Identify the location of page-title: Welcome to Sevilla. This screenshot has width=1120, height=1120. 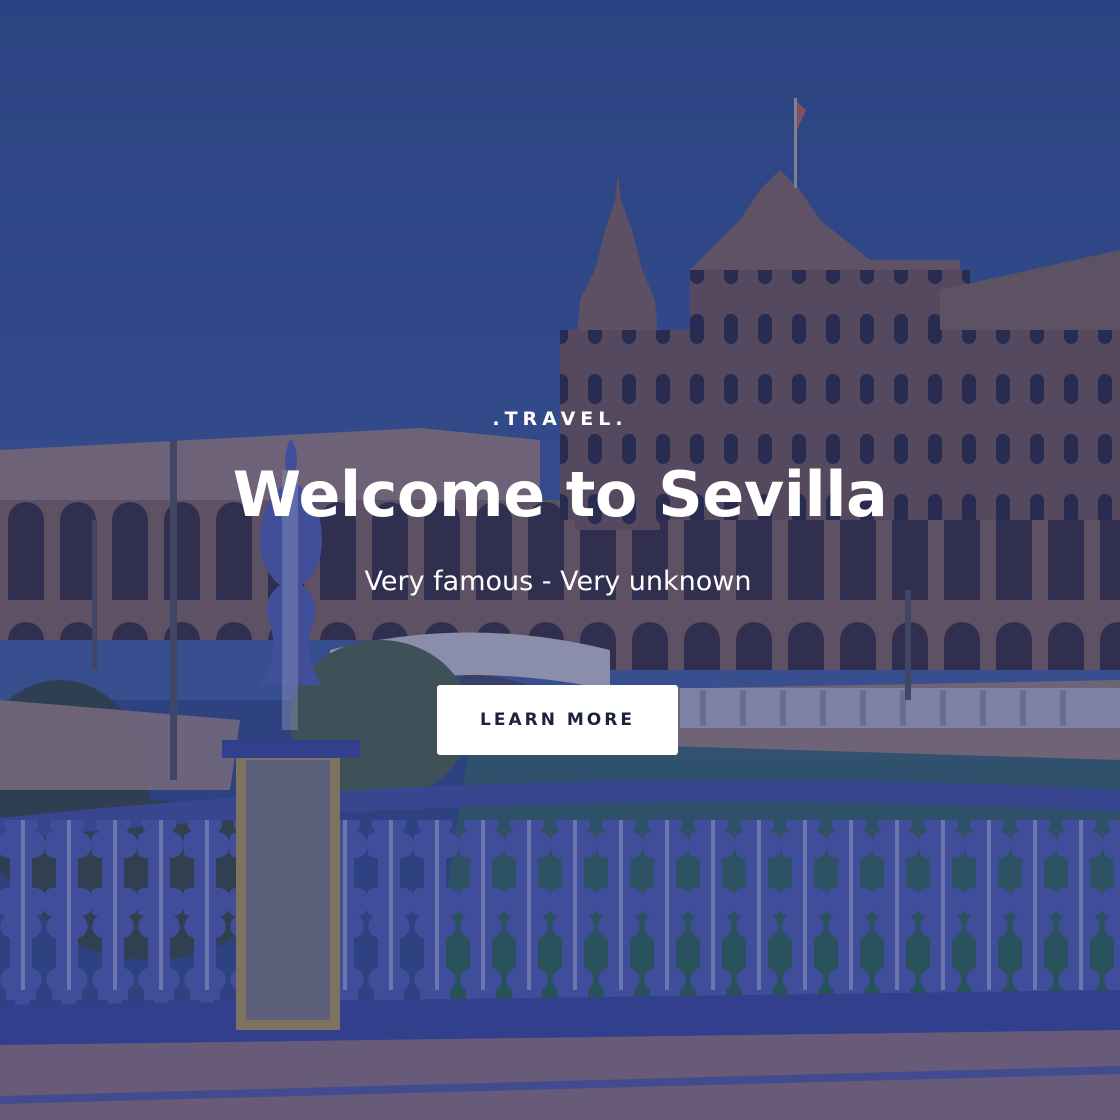
(560, 494).